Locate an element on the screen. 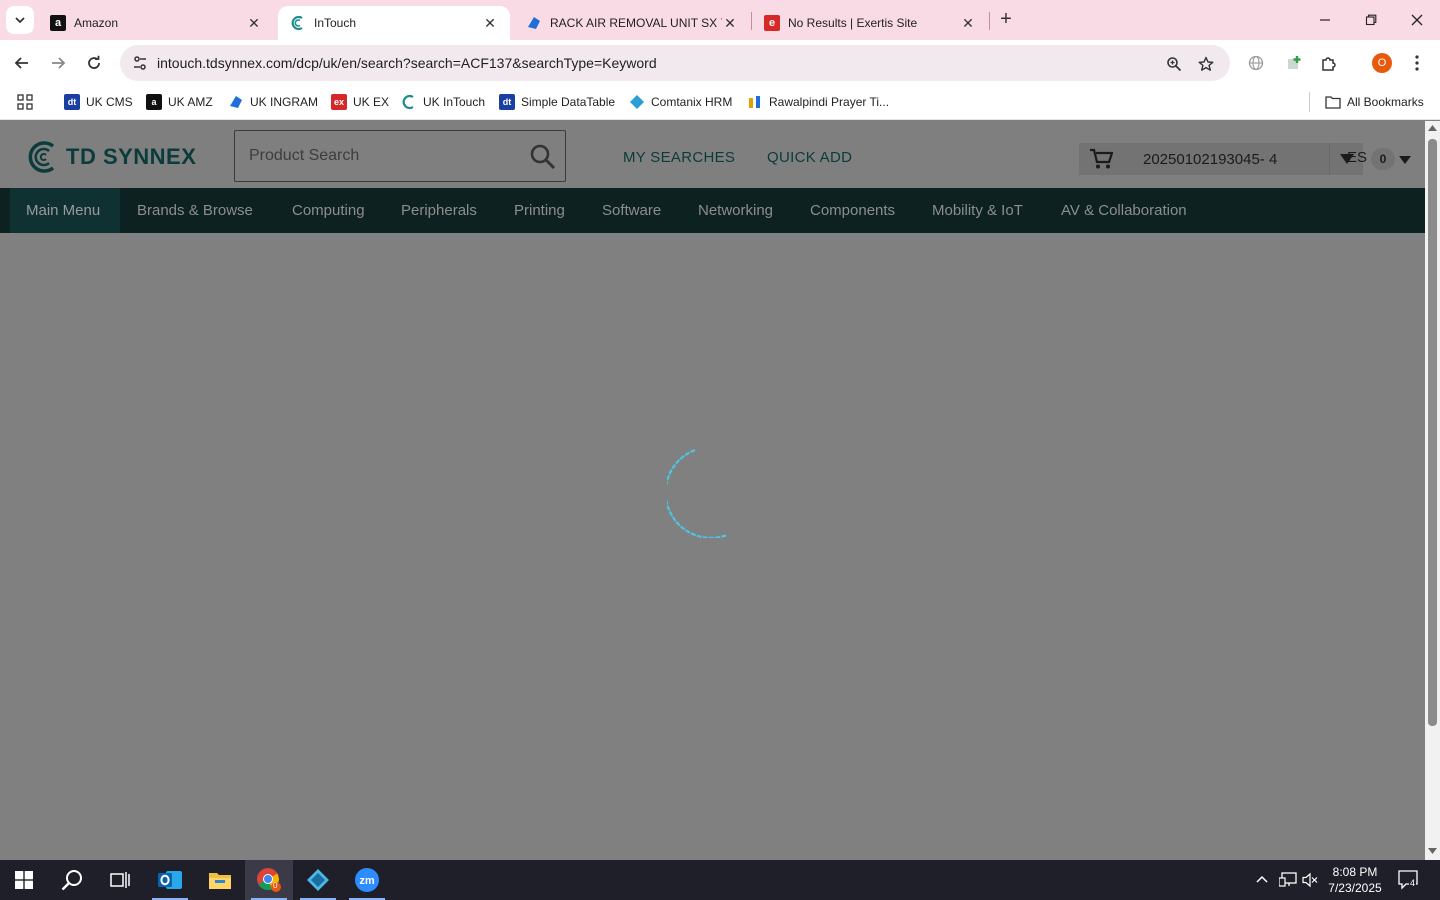 The height and width of the screenshot is (900, 1440). bookmark-uk-ingram: UK INGRAM is located at coordinates (273, 102).